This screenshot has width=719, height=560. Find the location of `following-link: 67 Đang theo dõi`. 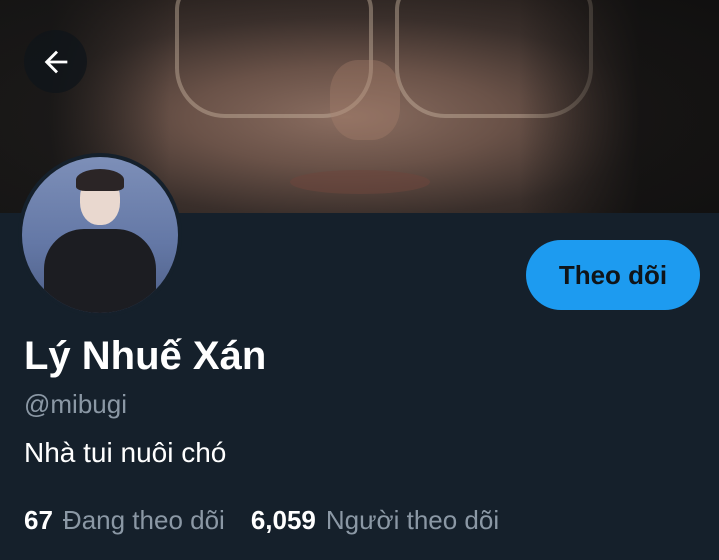

following-link: 67 Đang theo dõi is located at coordinates (124, 520).